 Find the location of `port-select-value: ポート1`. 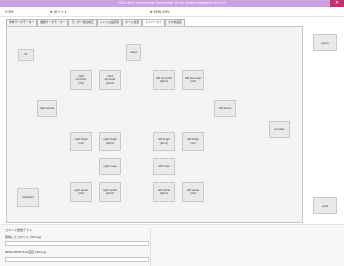

port-select-value: ポート1 is located at coordinates (60, 12).